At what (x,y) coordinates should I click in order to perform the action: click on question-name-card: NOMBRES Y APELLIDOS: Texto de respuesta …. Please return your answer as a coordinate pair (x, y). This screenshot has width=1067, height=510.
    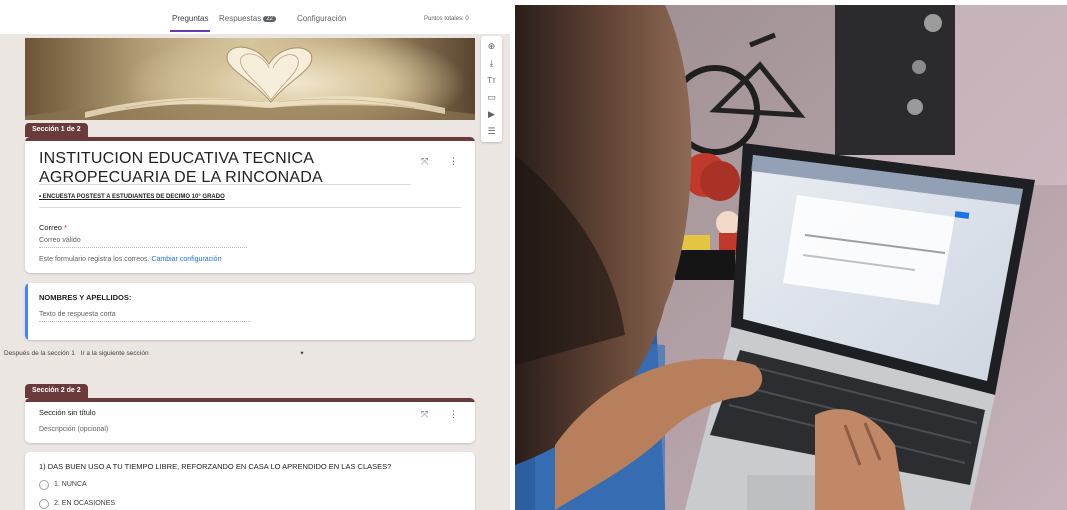
    Looking at the image, I should click on (250, 311).